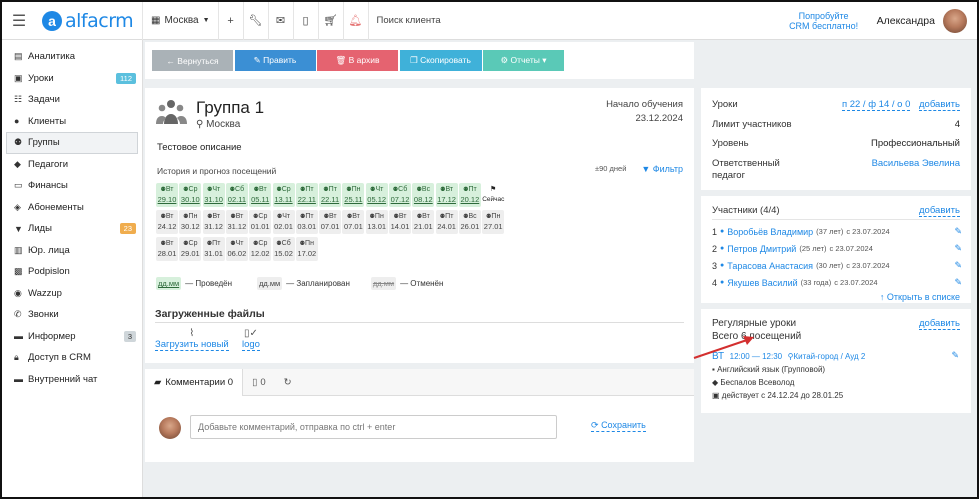 This screenshot has width=979, height=499. What do you see at coordinates (423, 195) in the screenshot?
I see `calendar-day: ⚉Вс 08.12` at bounding box center [423, 195].